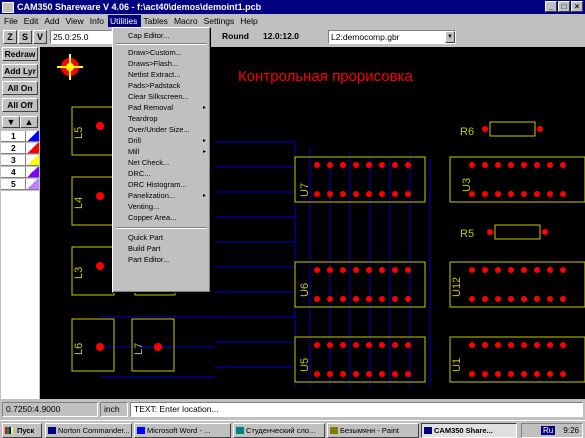 The height and width of the screenshot is (438, 585). Describe the element at coordinates (124, 20) in the screenshot. I see `menu-utilities: Utilities` at that location.